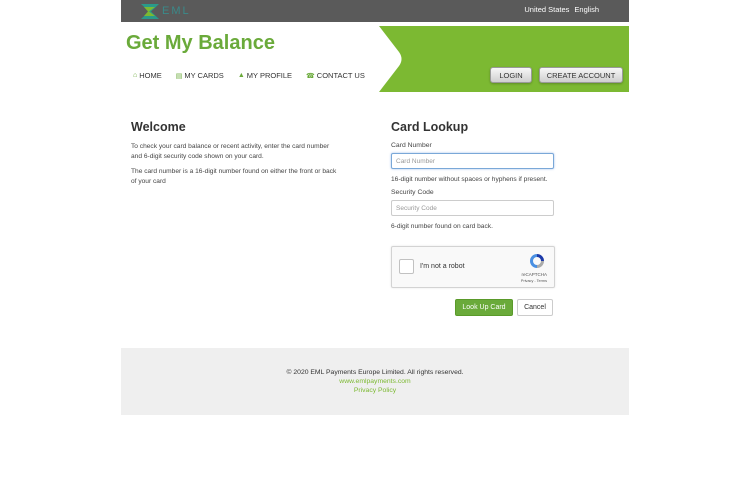  Describe the element at coordinates (534, 281) in the screenshot. I see `recaptcha-links: Privacy - Terms` at that location.